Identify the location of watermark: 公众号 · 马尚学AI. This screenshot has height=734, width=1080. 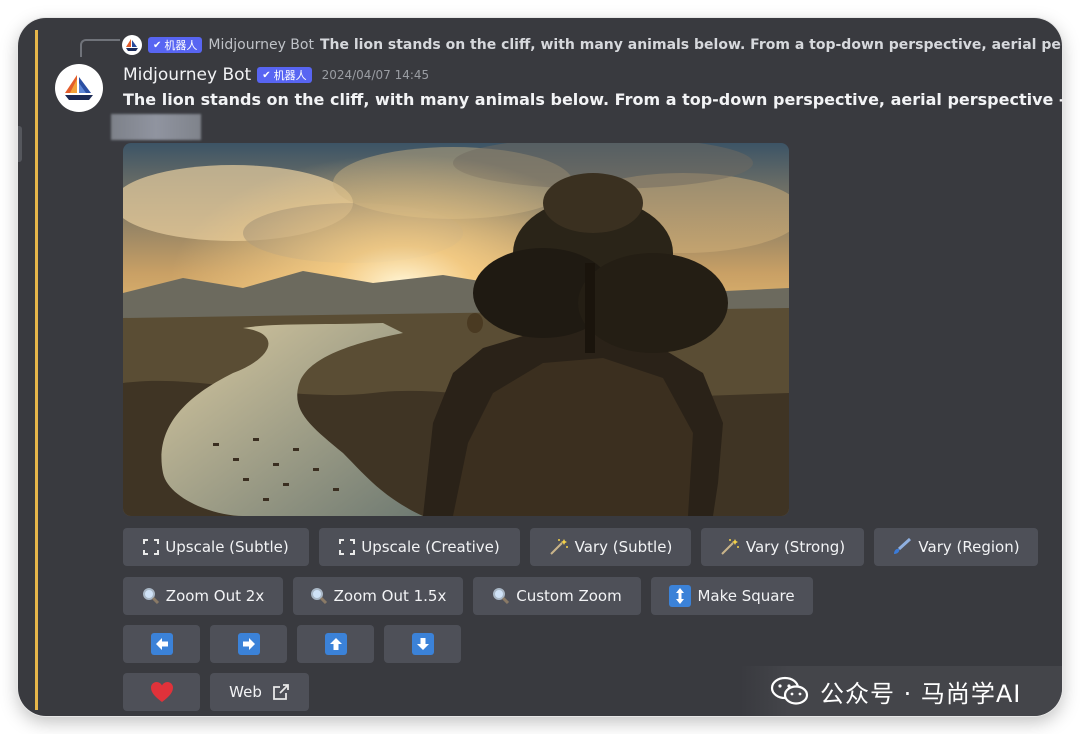
(901, 691).